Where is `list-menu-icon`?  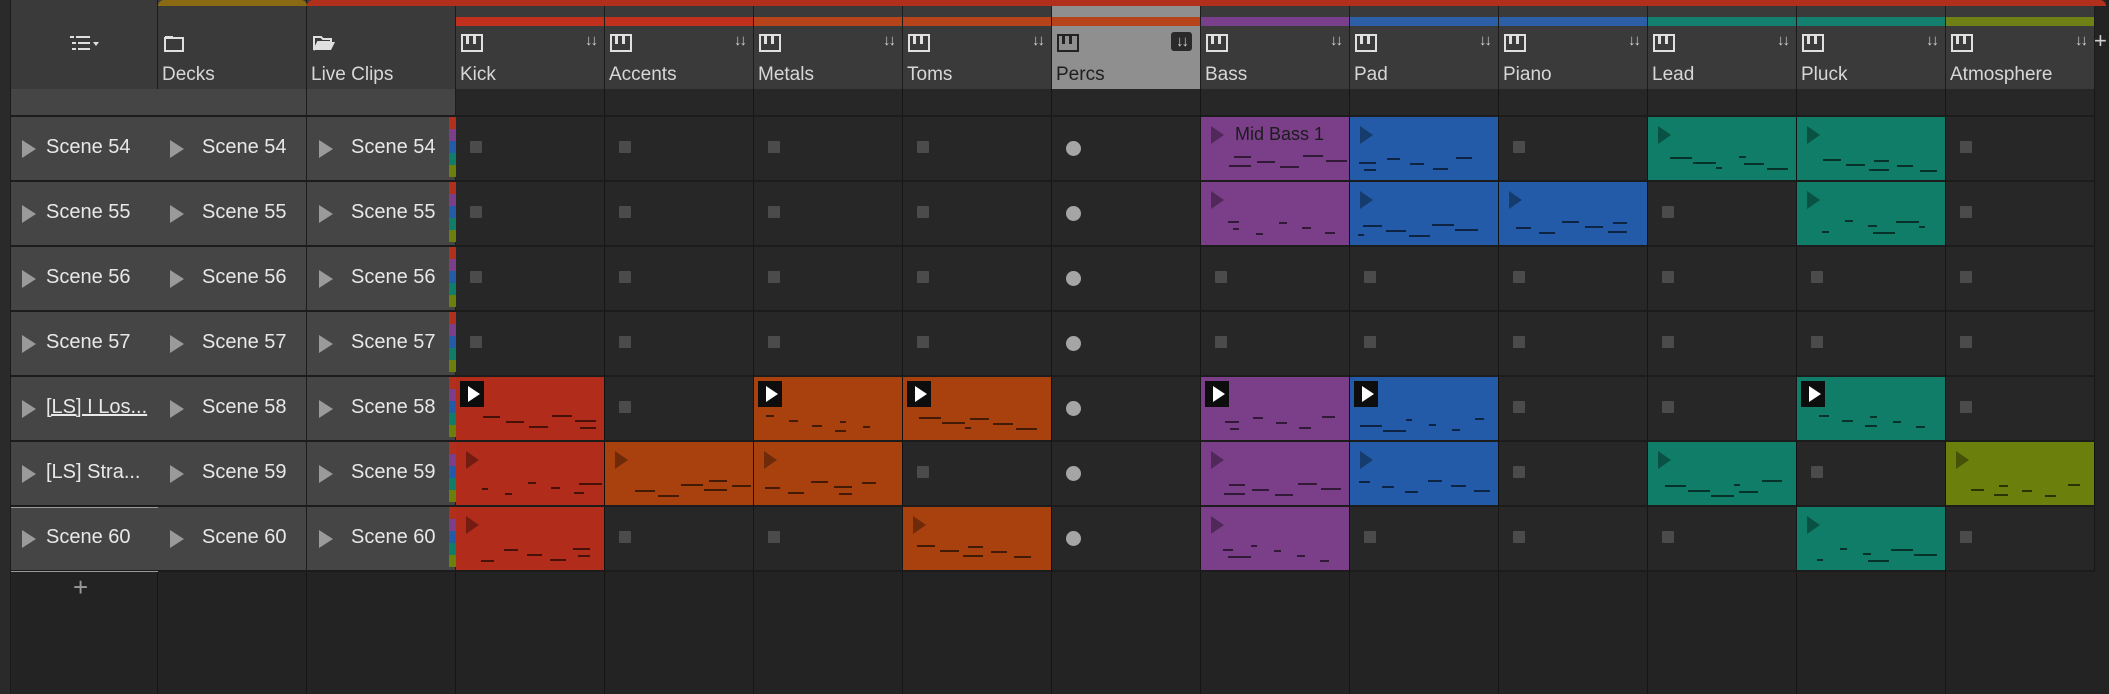
list-menu-icon is located at coordinates (85, 46).